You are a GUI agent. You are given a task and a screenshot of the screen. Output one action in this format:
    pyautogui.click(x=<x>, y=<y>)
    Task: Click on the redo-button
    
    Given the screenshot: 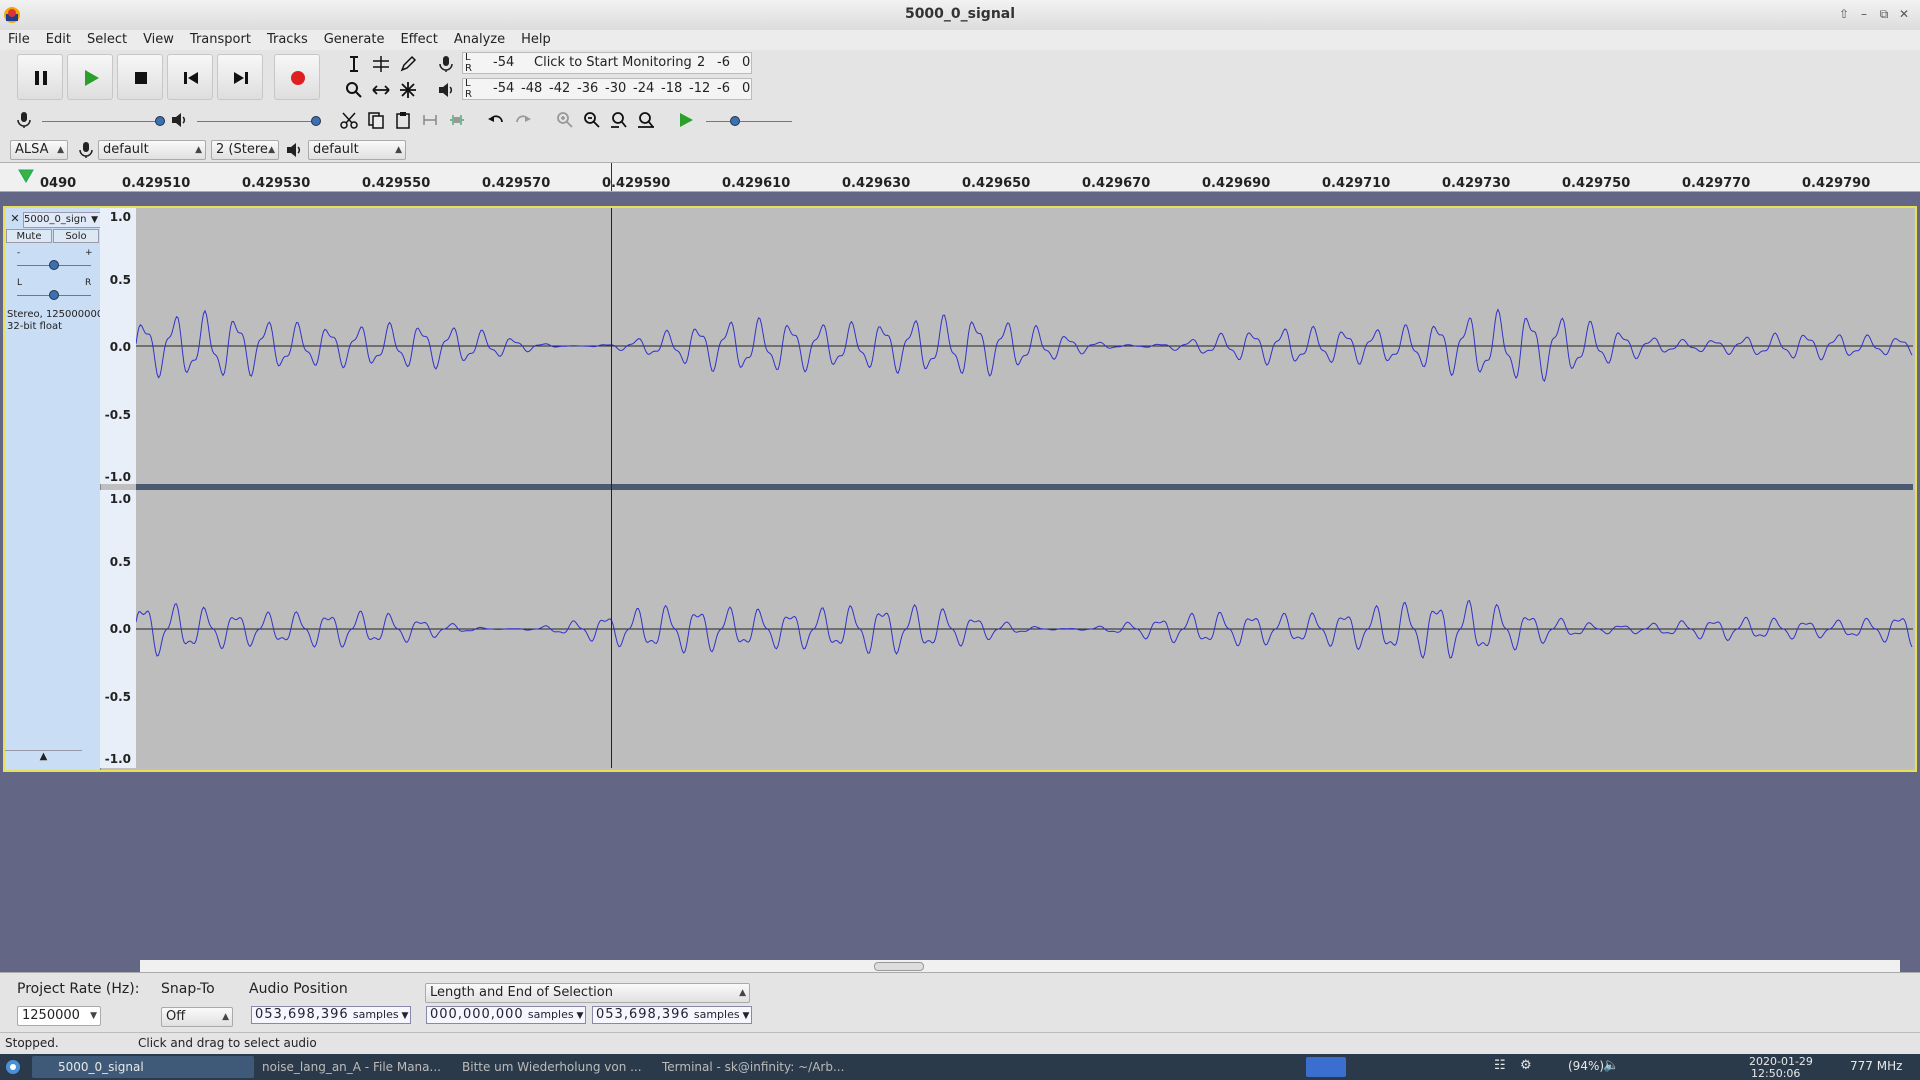 What is the action you would take?
    pyautogui.click(x=523, y=120)
    